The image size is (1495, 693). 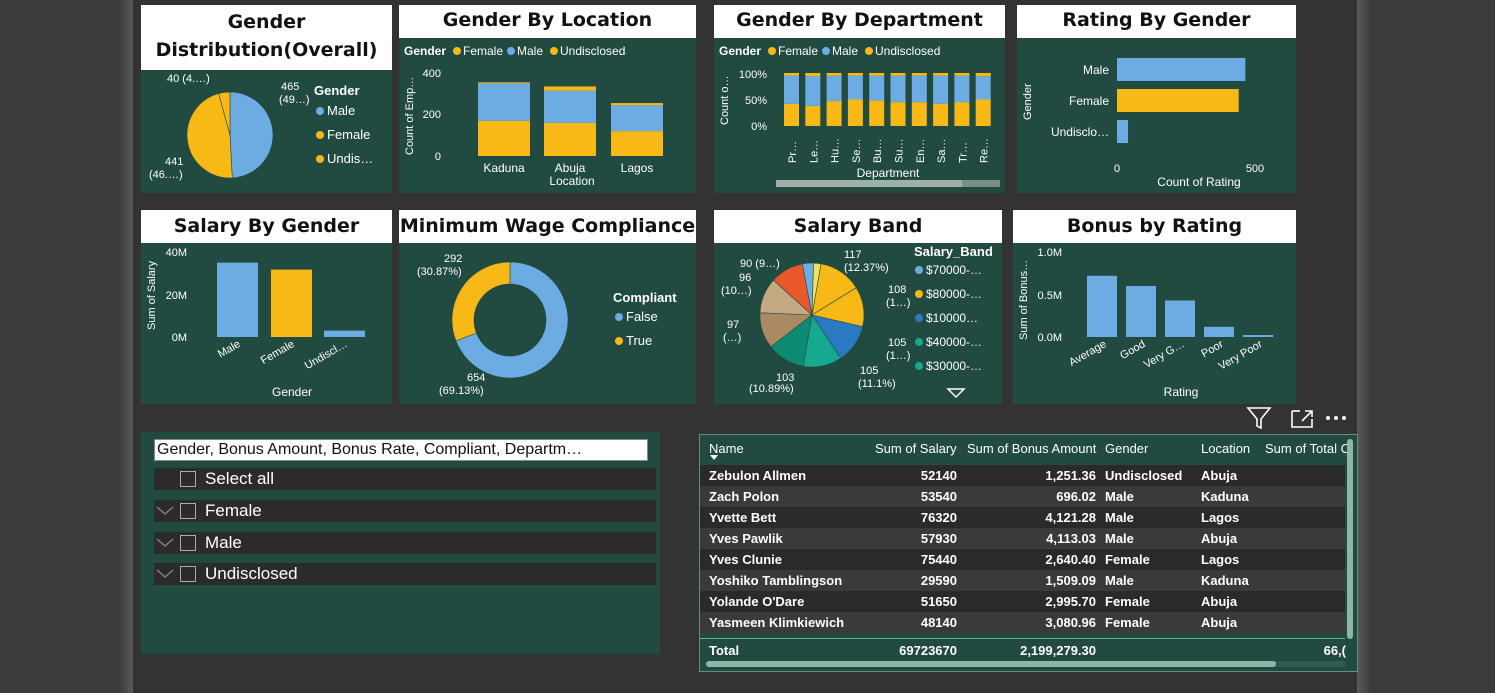 I want to click on header-gender: Gender, so click(x=1126, y=448).